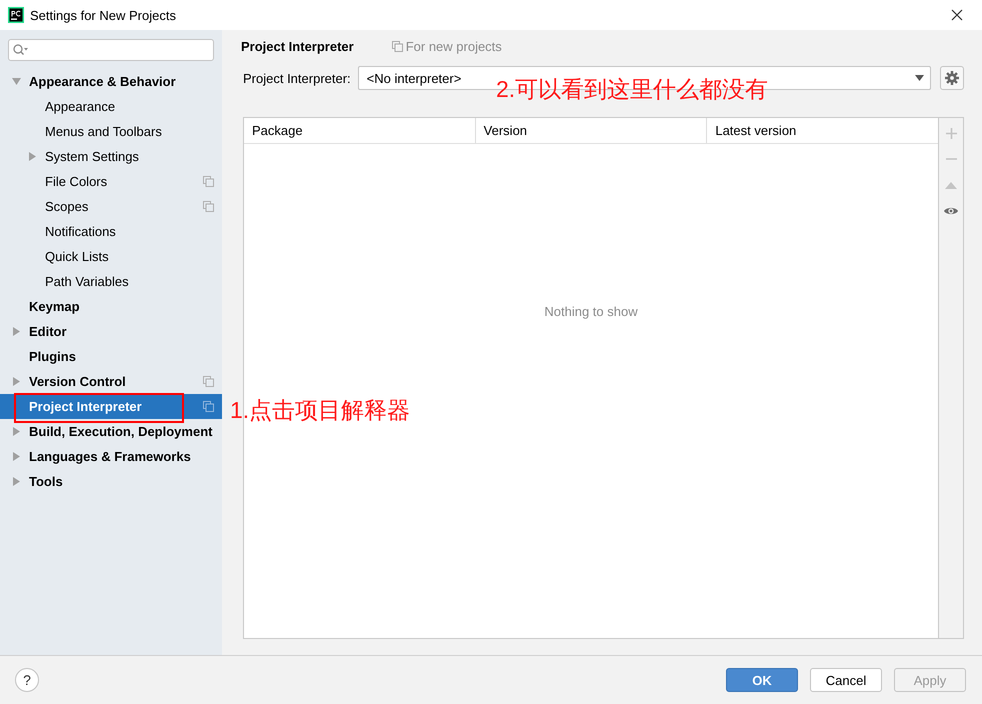 The height and width of the screenshot is (704, 982). I want to click on sidebar-item: Plugins, so click(111, 356).